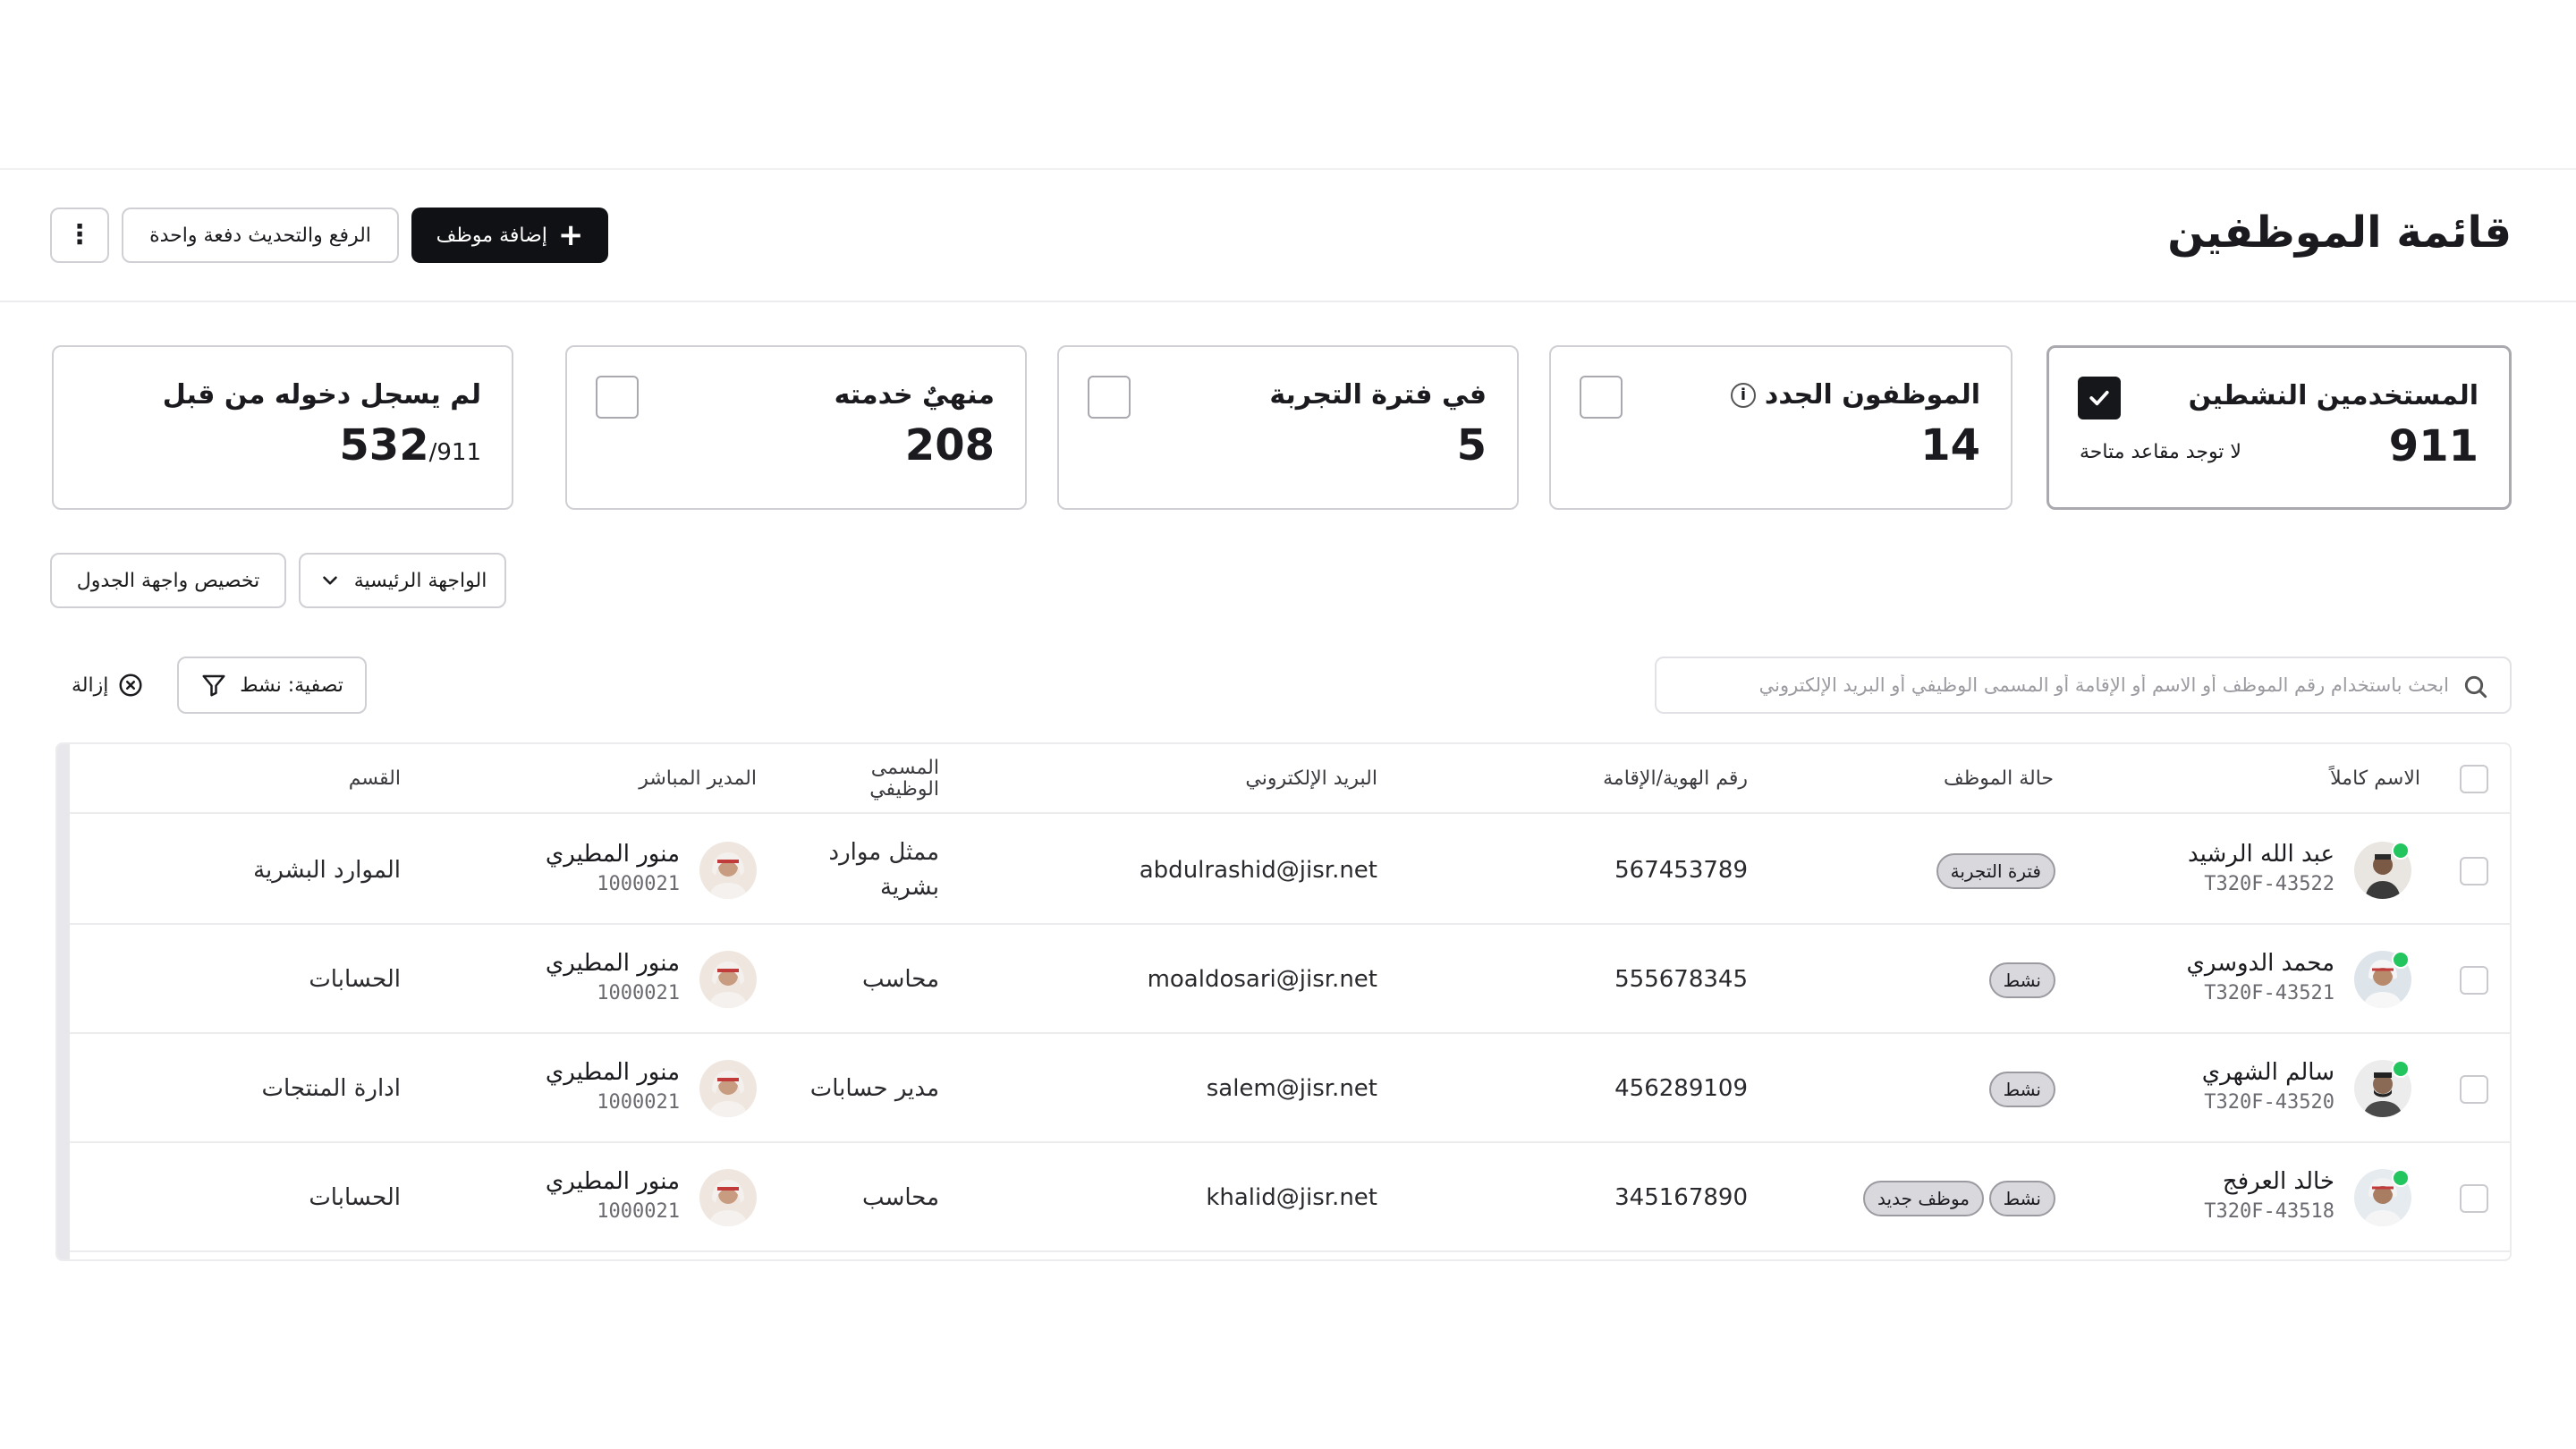 Image resolution: width=2576 pixels, height=1449 pixels. Describe the element at coordinates (327, 870) in the screenshot. I see `department: الموارد البشرية` at that location.